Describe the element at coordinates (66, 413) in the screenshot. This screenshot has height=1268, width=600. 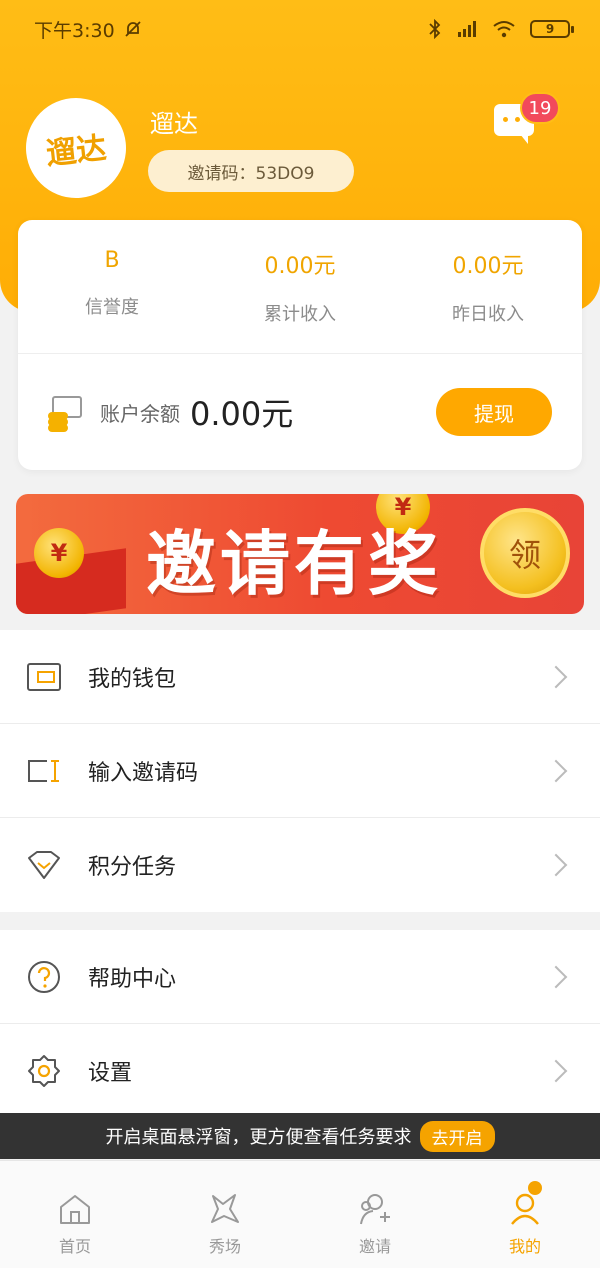
I see `coins-icon` at that location.